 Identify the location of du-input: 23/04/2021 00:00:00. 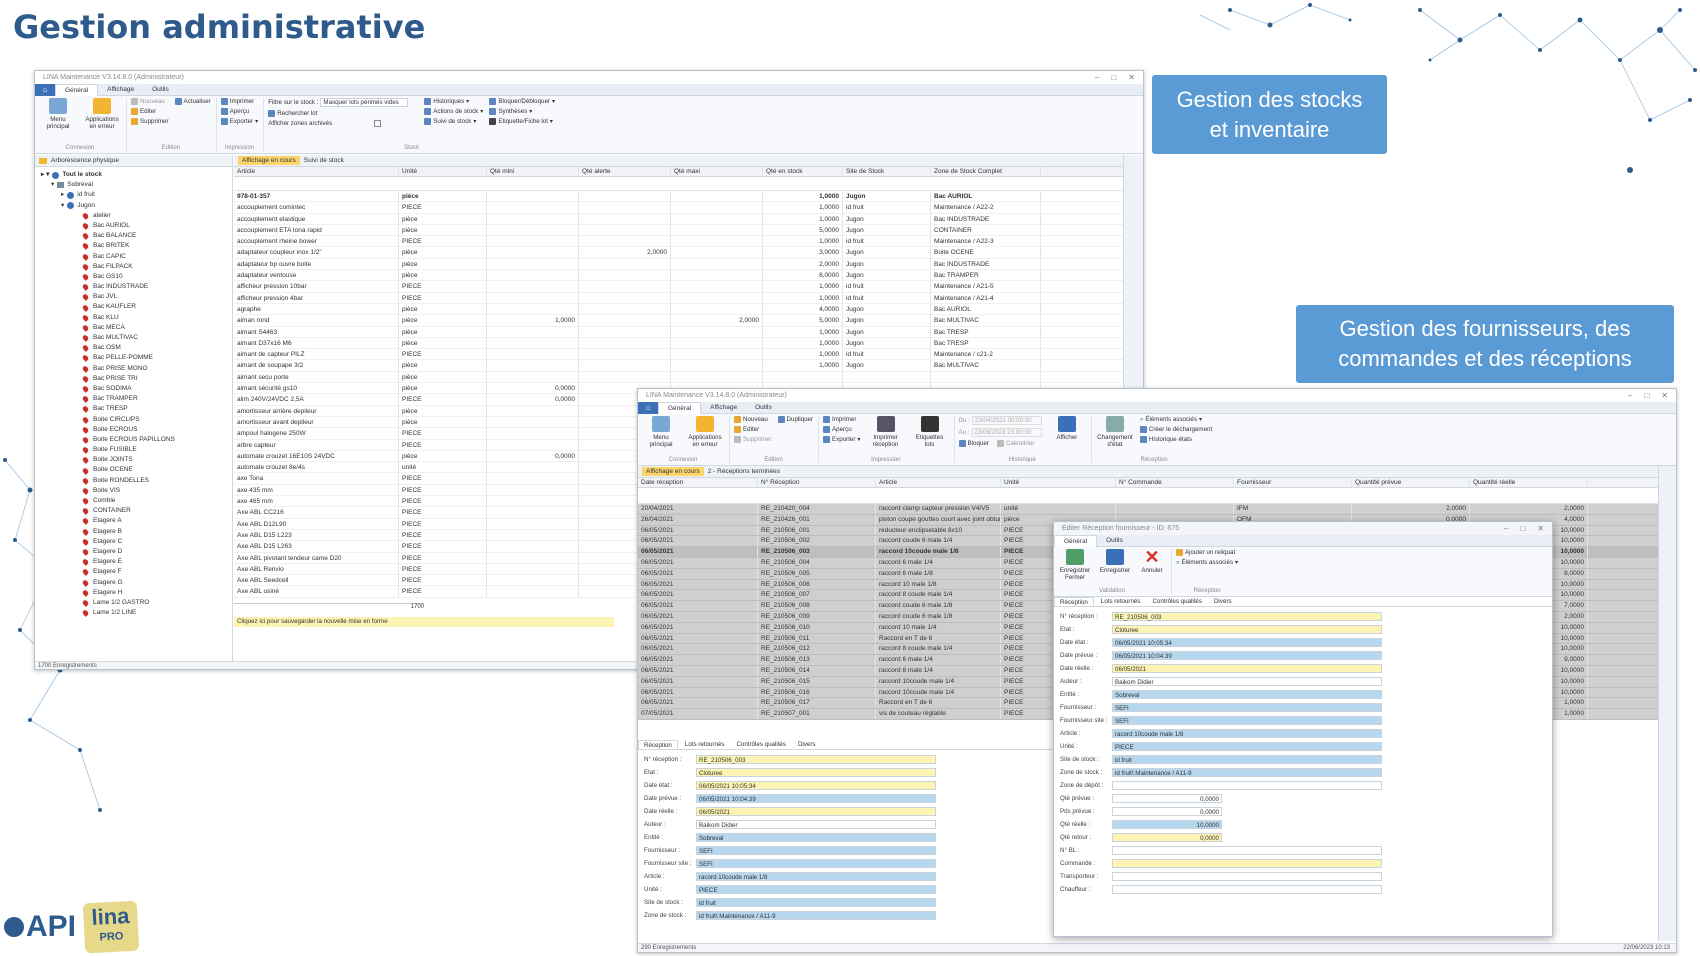
(1006, 420).